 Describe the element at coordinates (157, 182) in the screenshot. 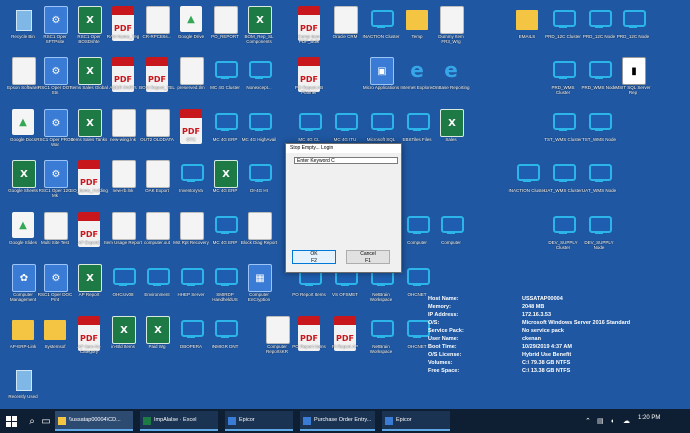

I see `desktop-icon: OAK Export` at that location.